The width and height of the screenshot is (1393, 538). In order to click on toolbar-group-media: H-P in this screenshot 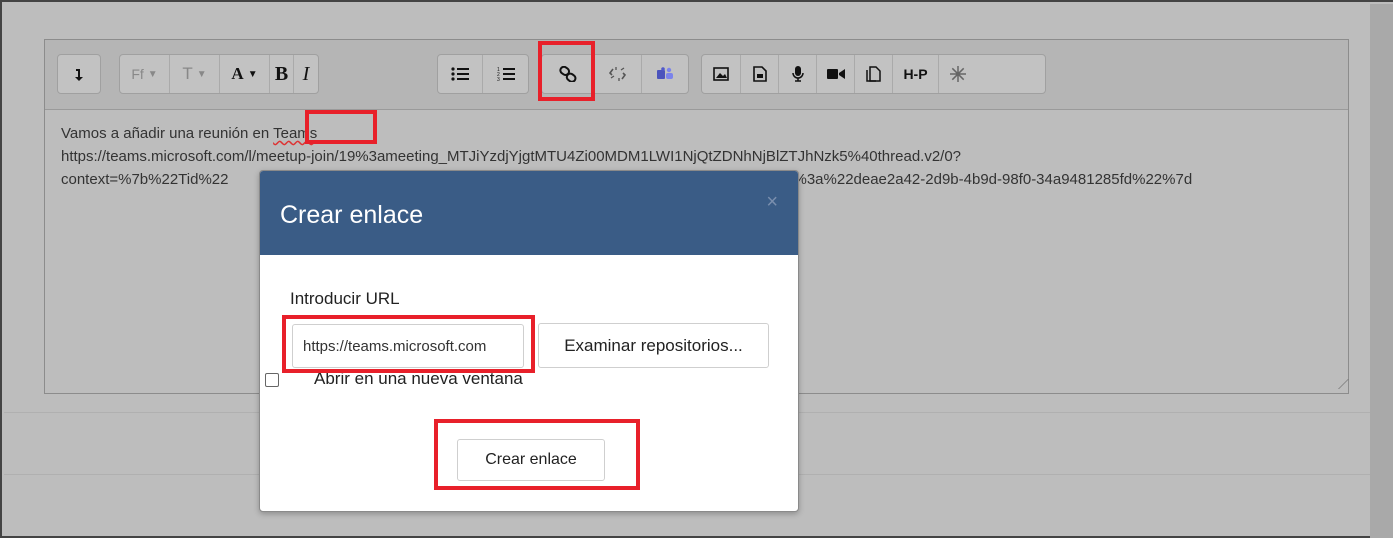, I will do `click(873, 74)`.